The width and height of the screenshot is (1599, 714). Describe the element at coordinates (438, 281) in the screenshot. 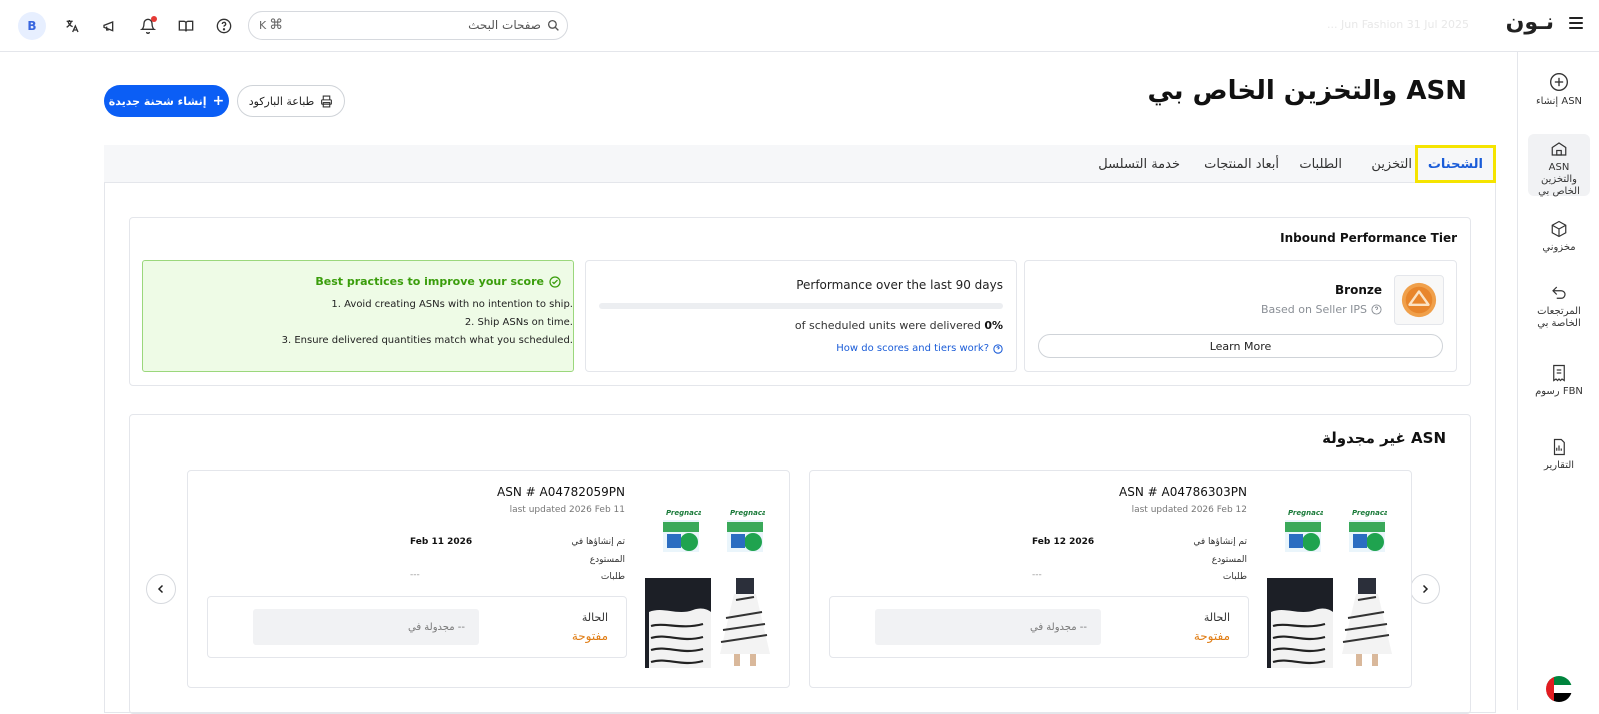

I see `tips-title: Best practices to improve your score` at that location.